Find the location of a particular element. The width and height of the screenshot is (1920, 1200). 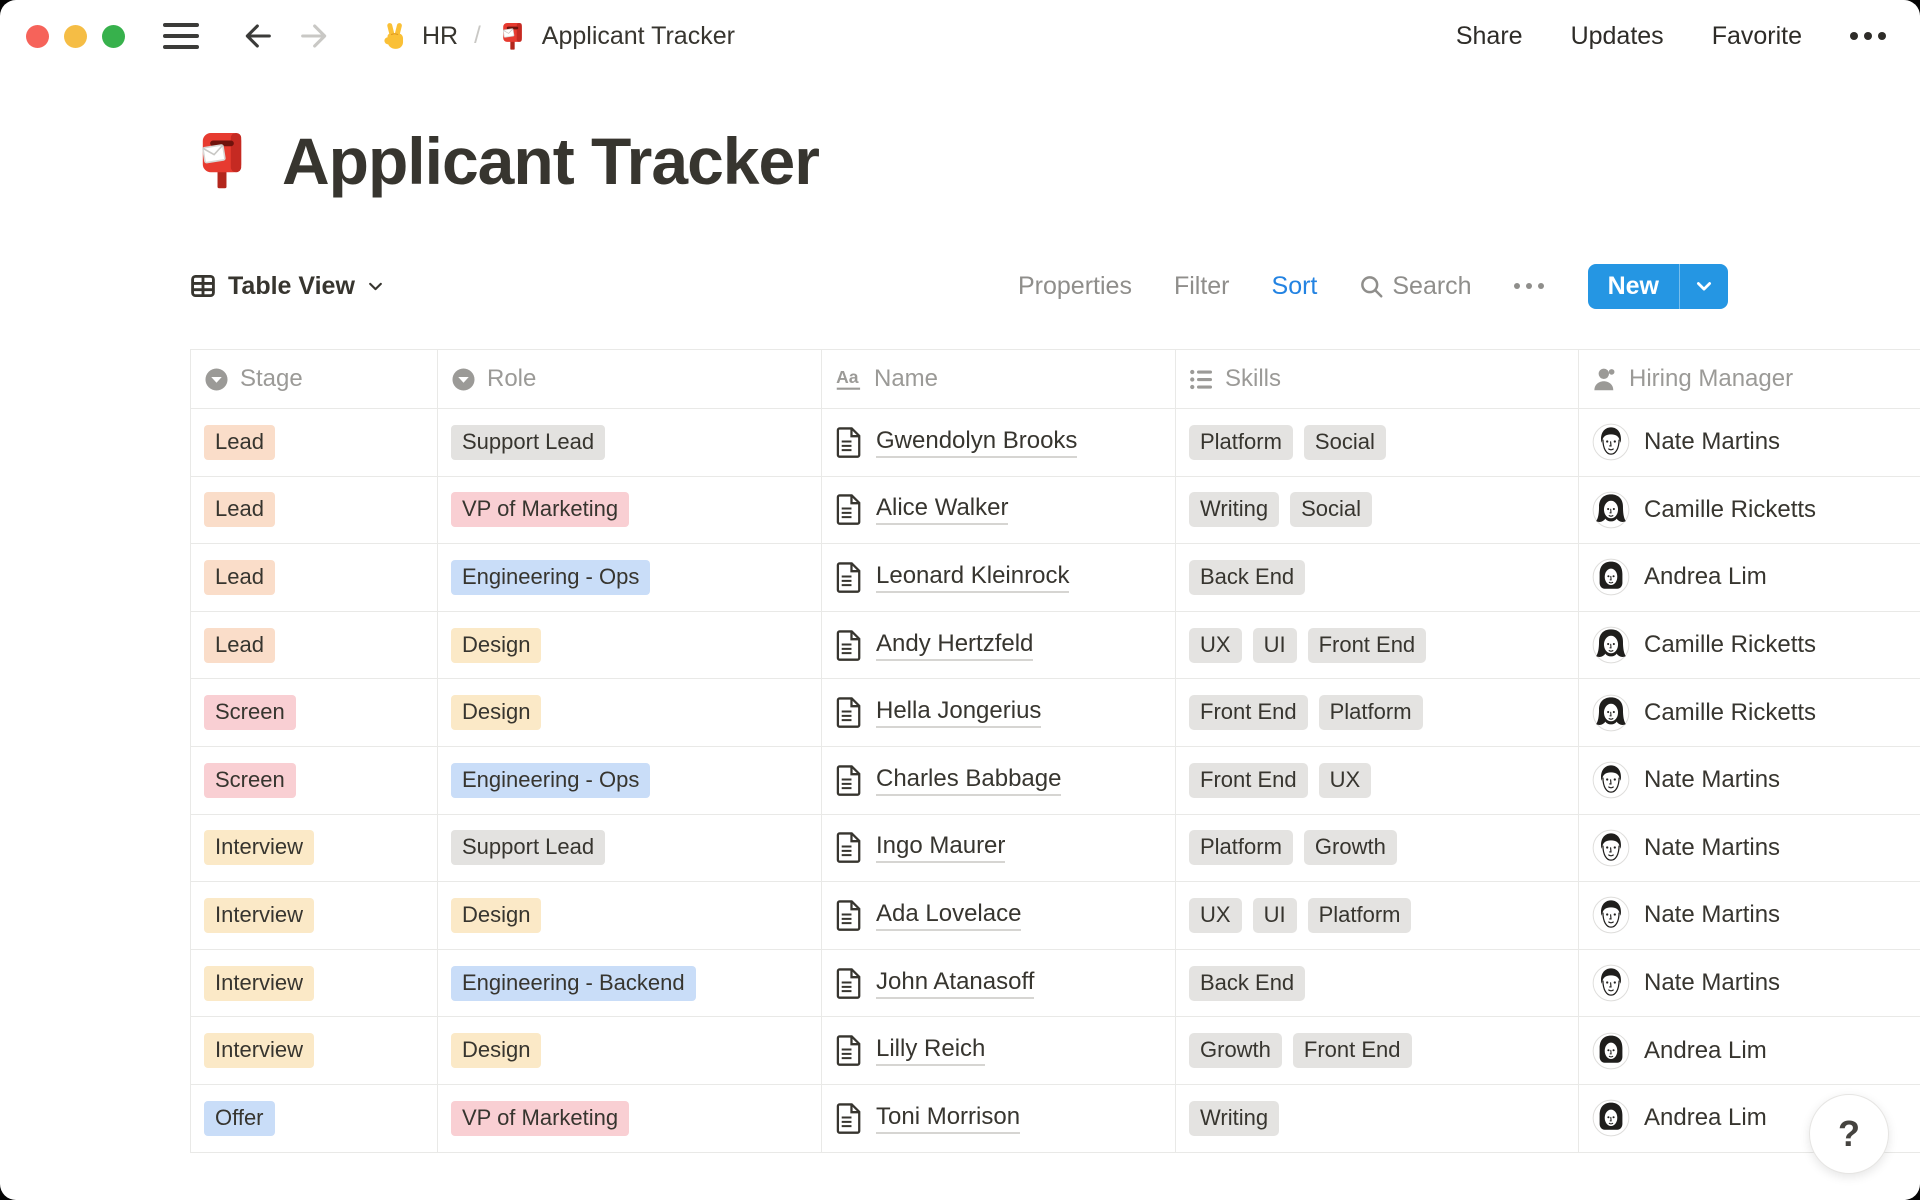

name-cell: Hella Jongerius is located at coordinates (999, 712).